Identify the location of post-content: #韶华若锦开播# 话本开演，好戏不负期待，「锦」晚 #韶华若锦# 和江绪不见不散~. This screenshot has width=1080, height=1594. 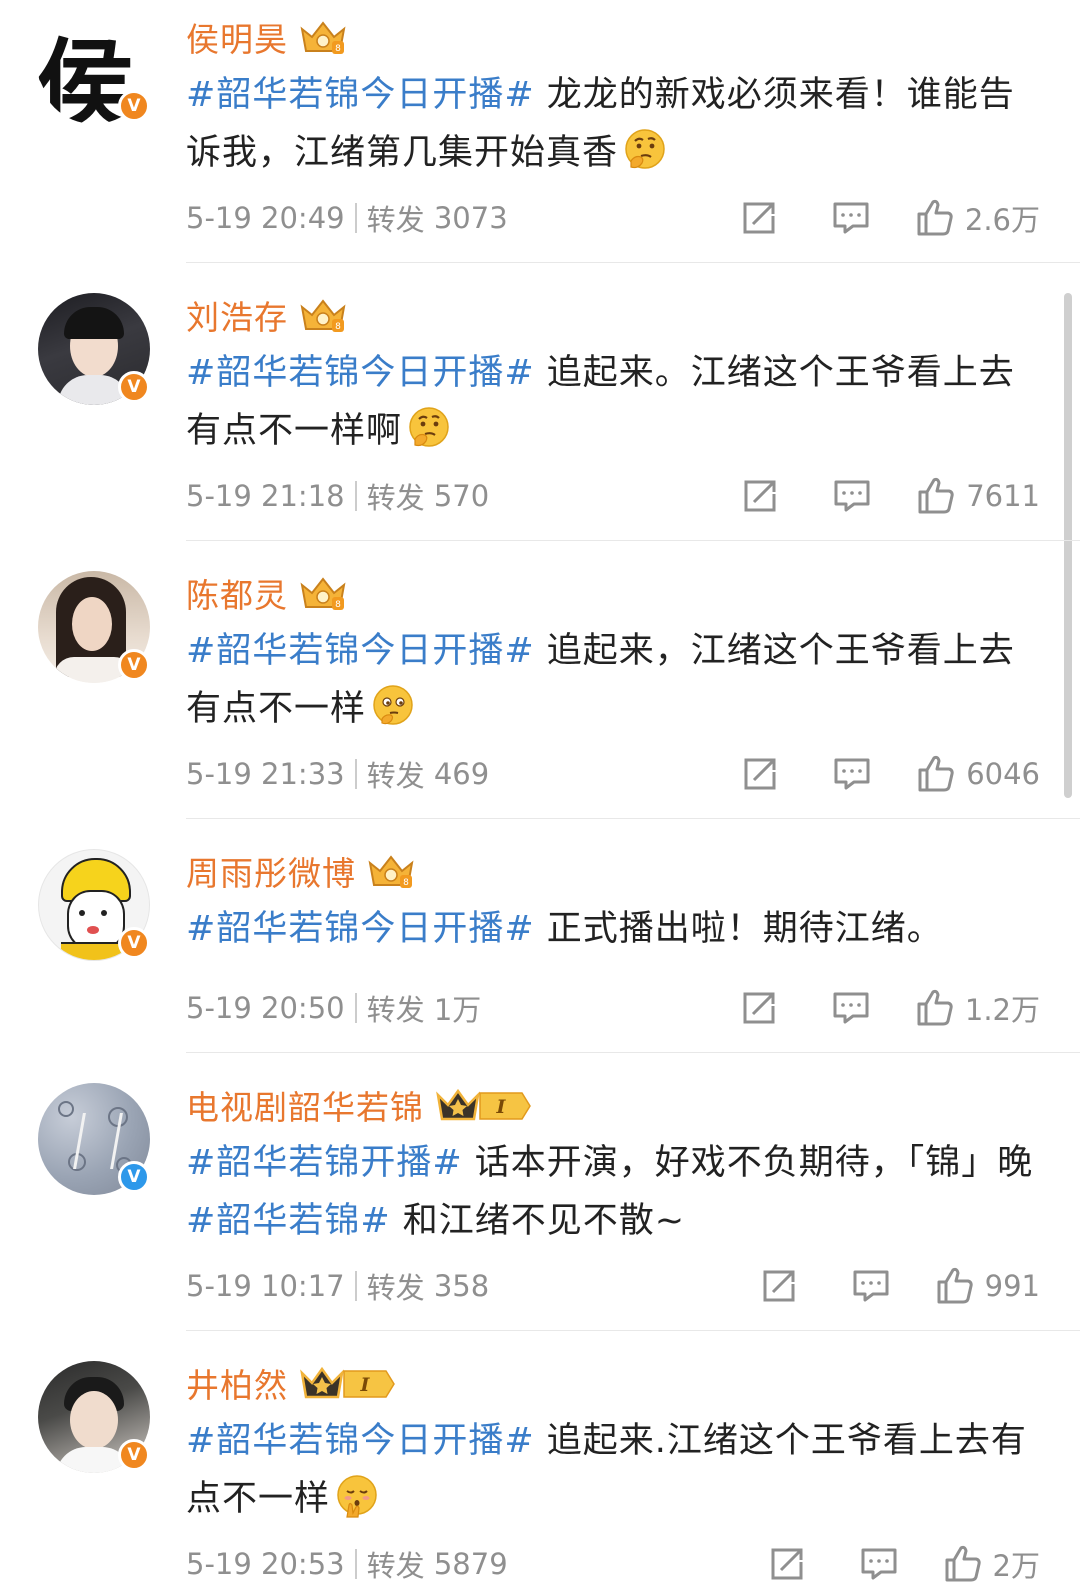
(611, 1192).